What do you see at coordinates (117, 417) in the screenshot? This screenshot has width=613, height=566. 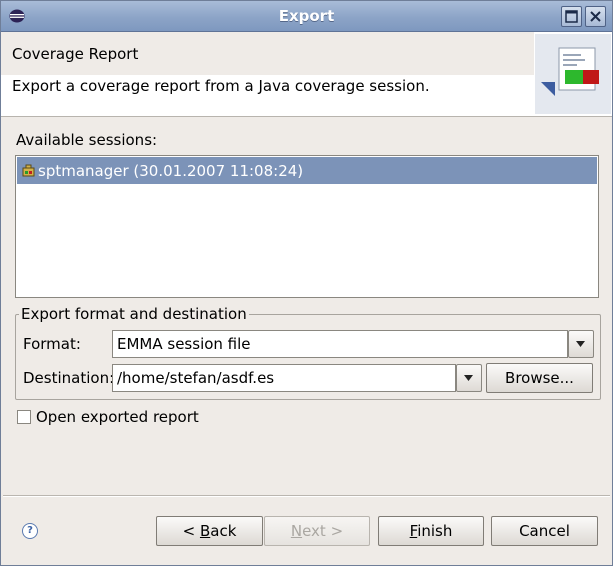 I see `open-report-label: Open exported report` at bounding box center [117, 417].